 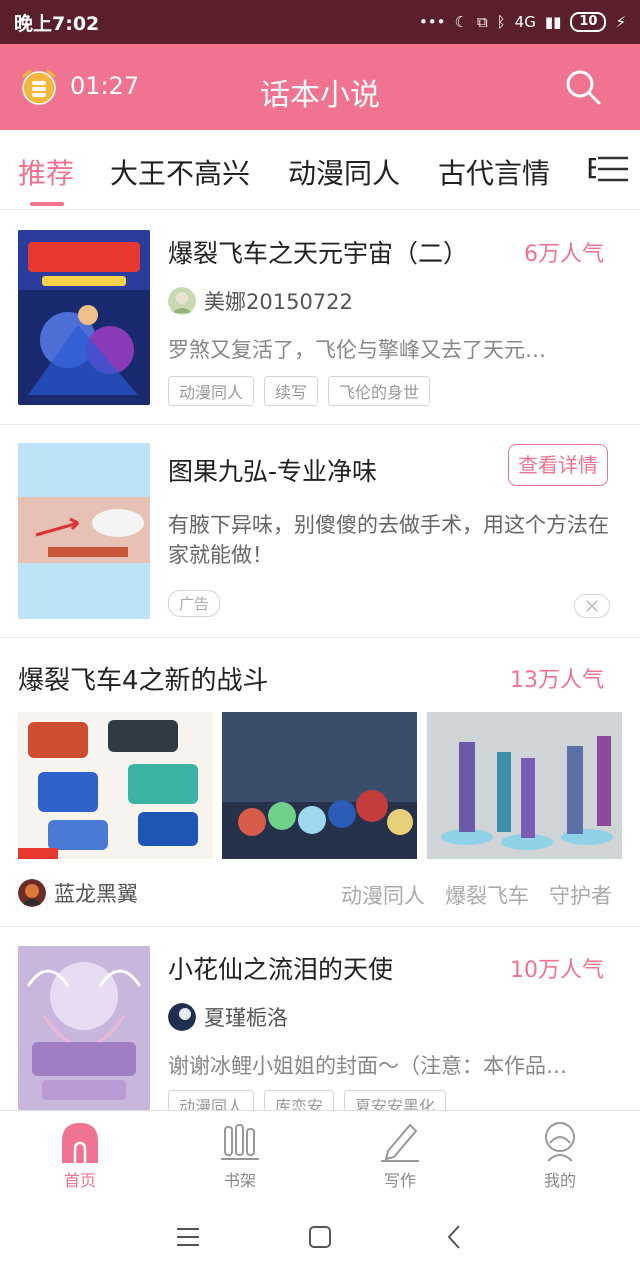 What do you see at coordinates (559, 1180) in the screenshot?
I see `nav-label: 我的` at bounding box center [559, 1180].